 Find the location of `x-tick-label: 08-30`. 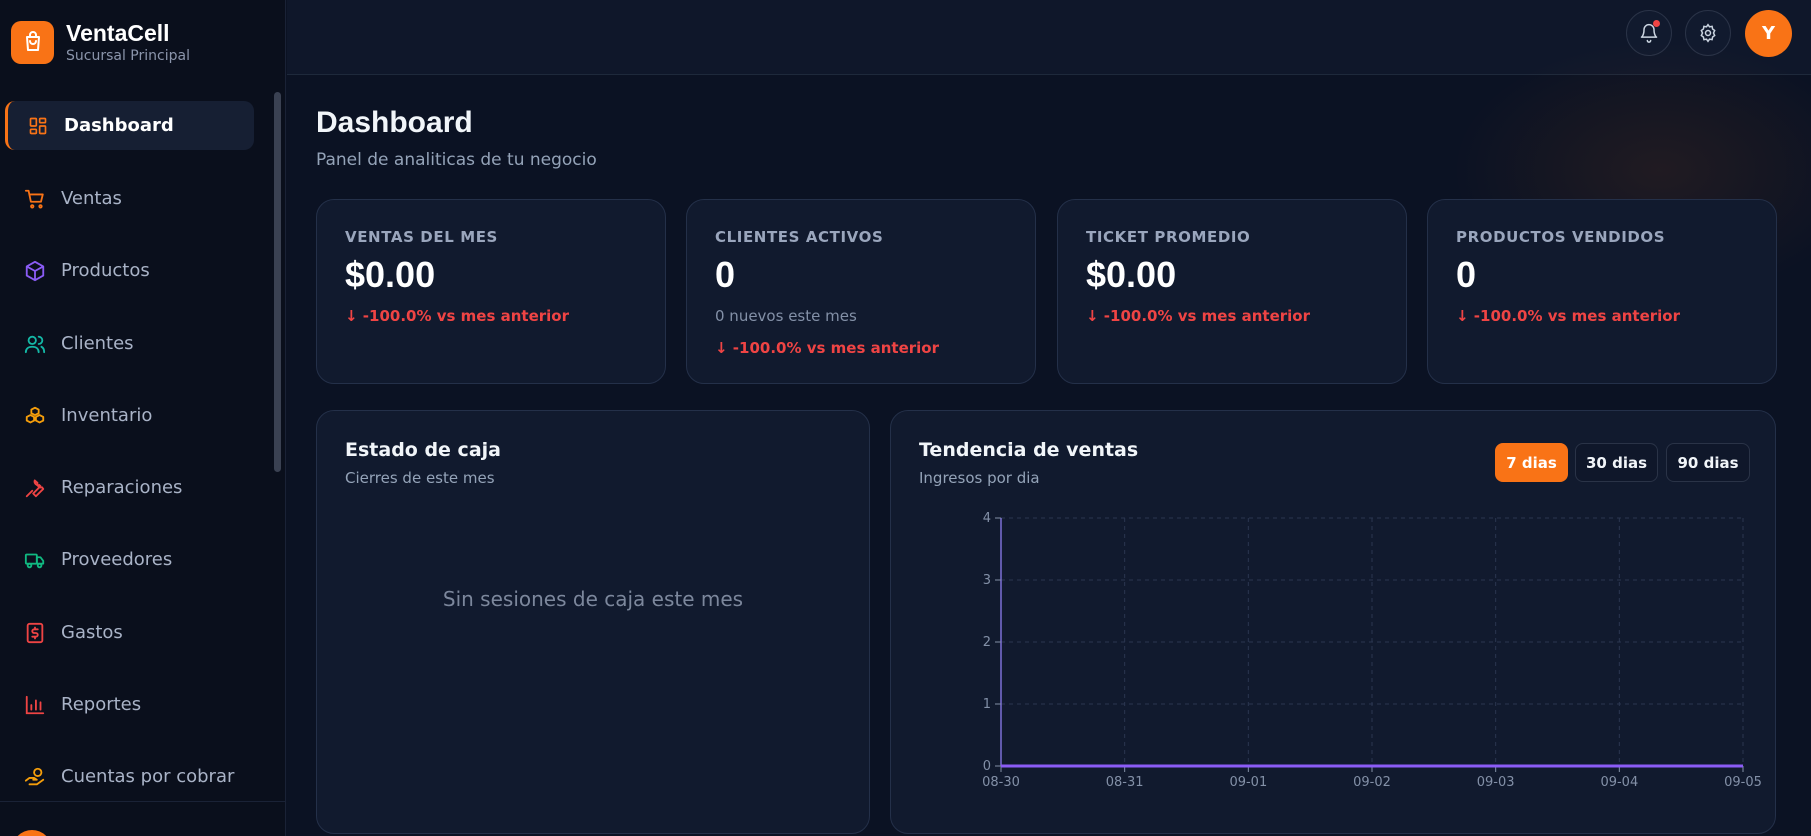

x-tick-label: 08-30 is located at coordinates (1001, 782).